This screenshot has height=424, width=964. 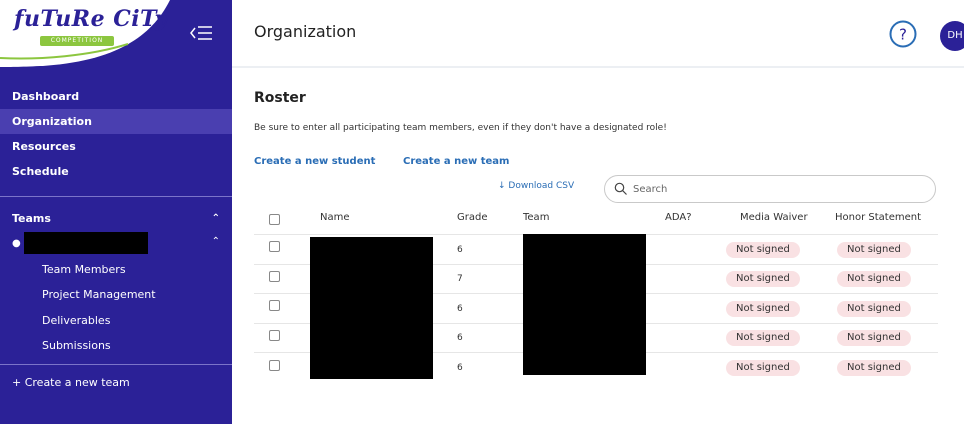 What do you see at coordinates (280, 98) in the screenshot?
I see `section-title: Roster` at bounding box center [280, 98].